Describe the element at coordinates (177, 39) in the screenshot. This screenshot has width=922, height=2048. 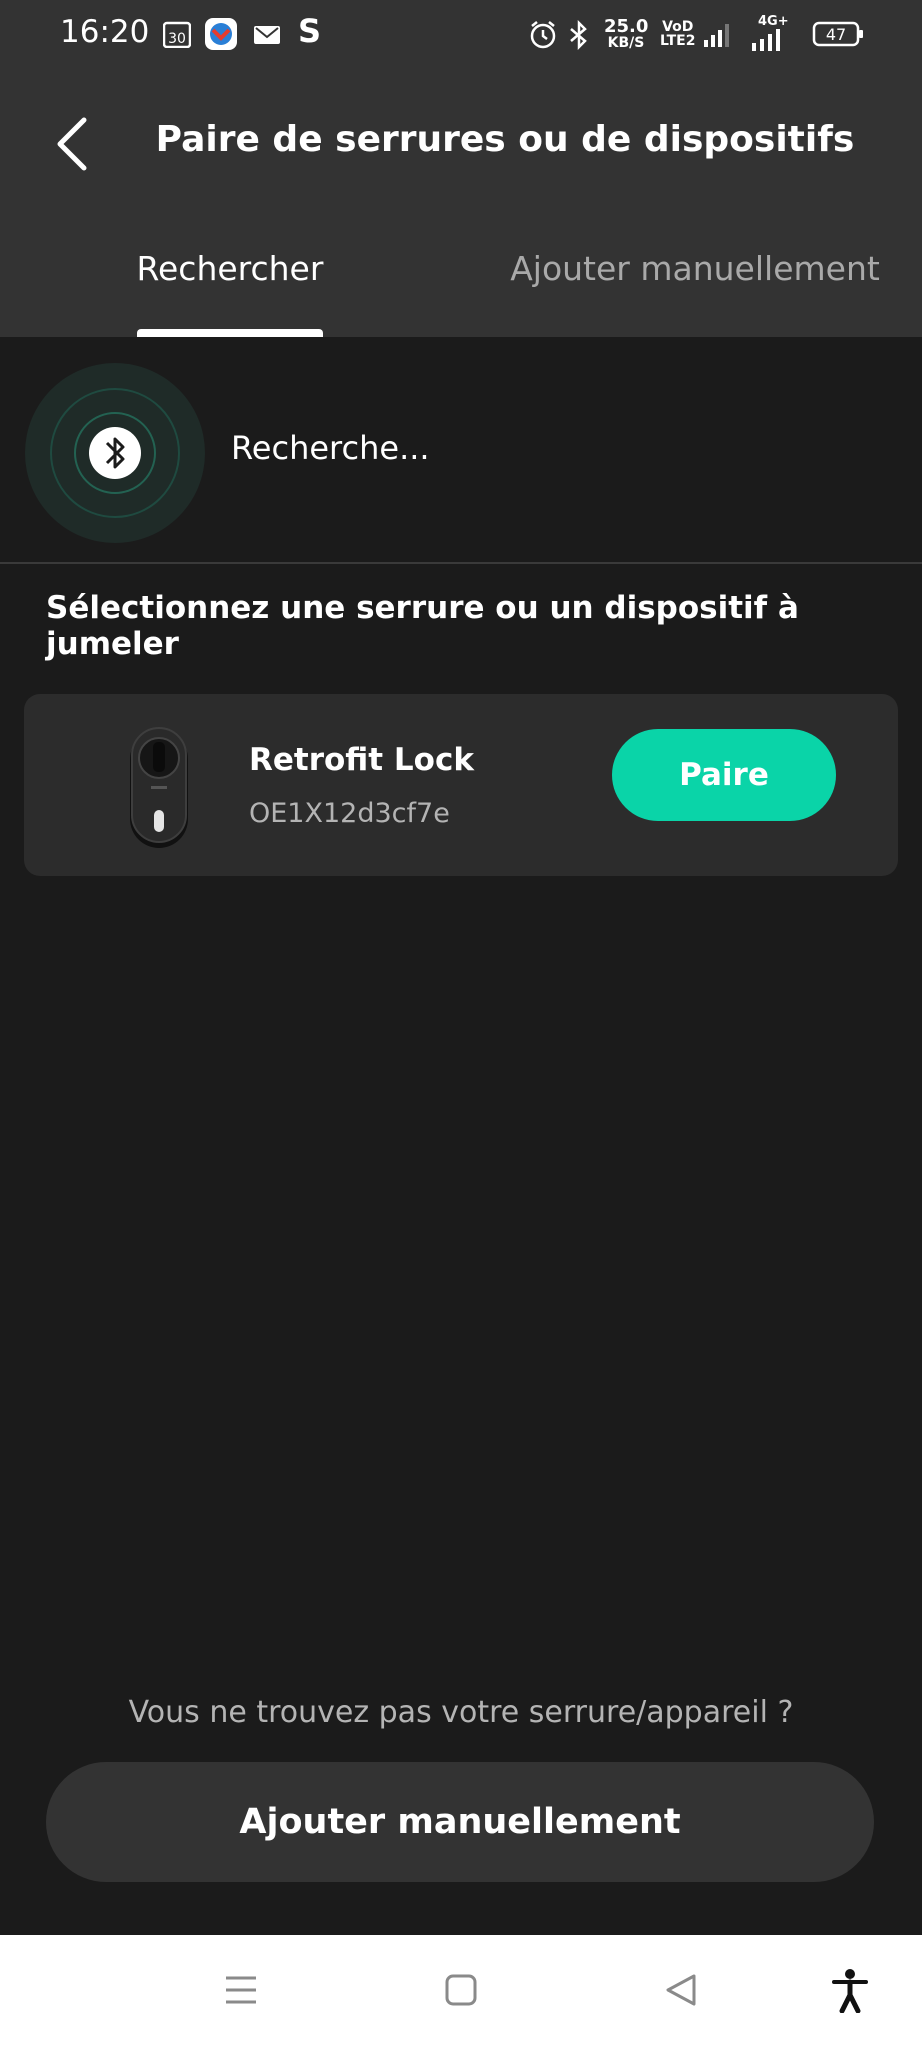
I see `calendar-day: 30` at that location.